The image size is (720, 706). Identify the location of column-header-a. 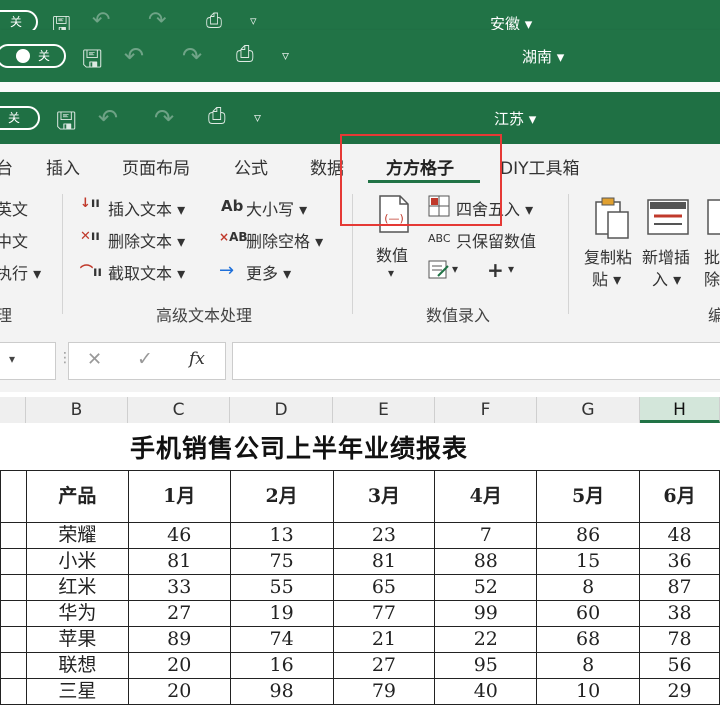
(13, 410).